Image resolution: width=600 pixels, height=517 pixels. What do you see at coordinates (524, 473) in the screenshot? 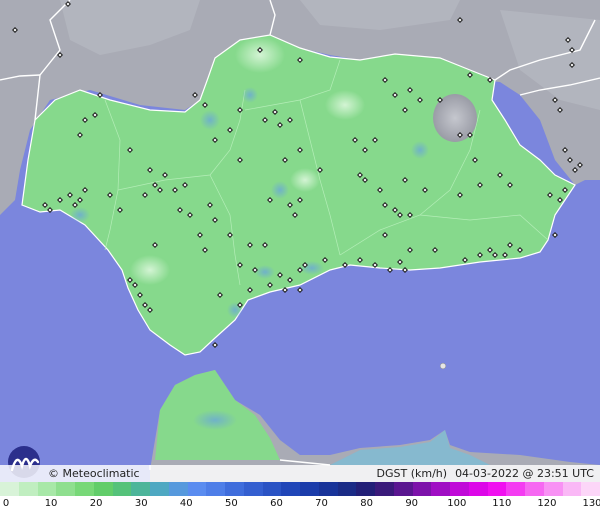
I see `datetime-label: 04-03-2022 @ 23:51 UTC` at bounding box center [524, 473].